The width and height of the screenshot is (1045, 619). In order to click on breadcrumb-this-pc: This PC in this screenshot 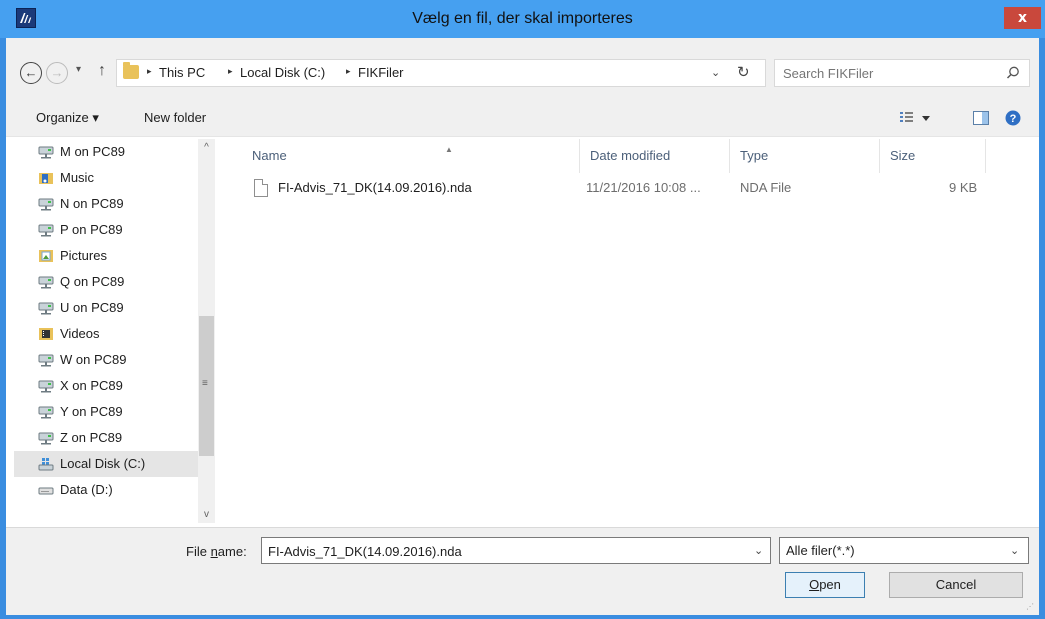, I will do `click(182, 72)`.